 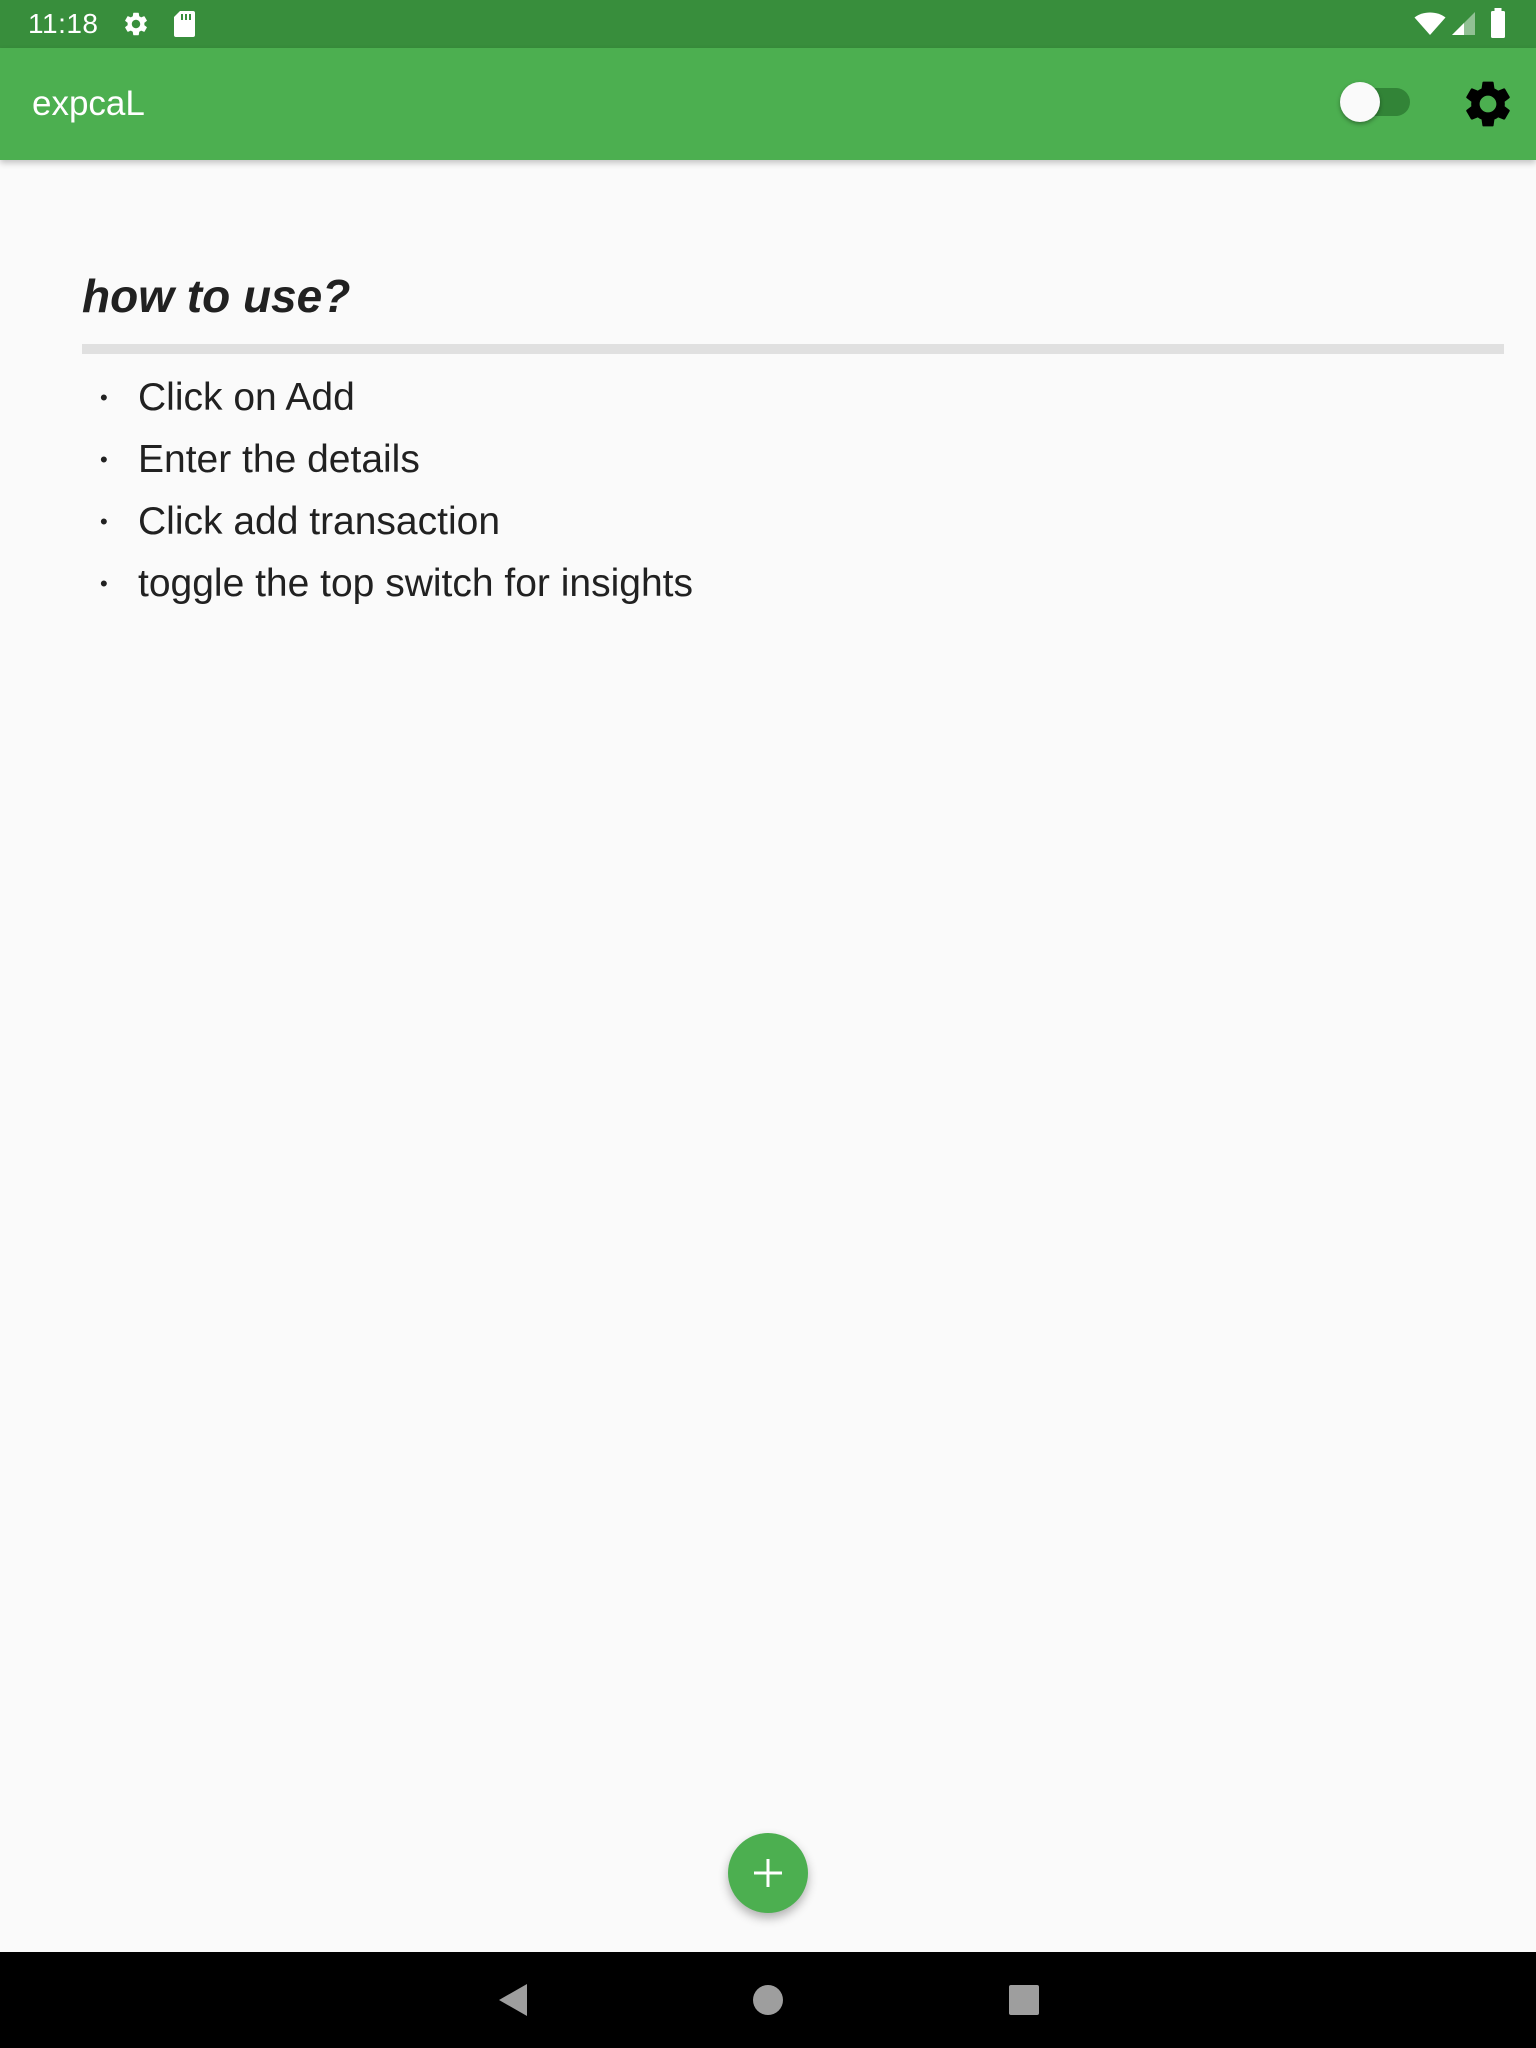 I want to click on status-time: 11:18, so click(x=63, y=23).